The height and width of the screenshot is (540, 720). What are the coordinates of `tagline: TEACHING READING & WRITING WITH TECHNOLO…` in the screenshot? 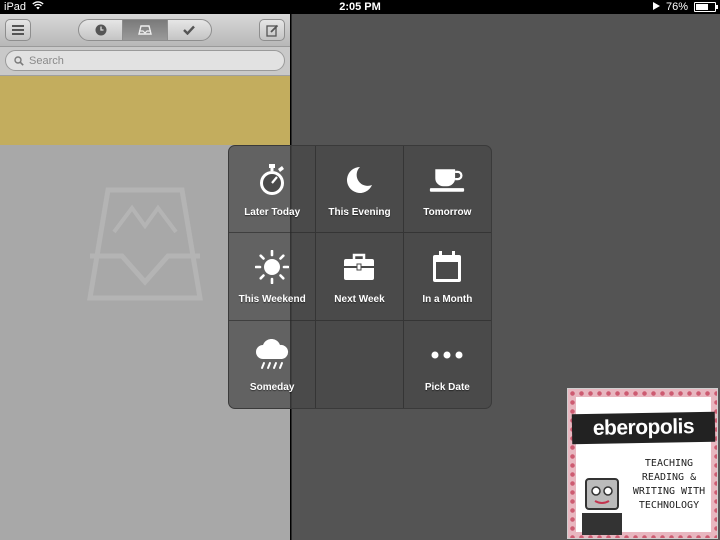 It's located at (669, 484).